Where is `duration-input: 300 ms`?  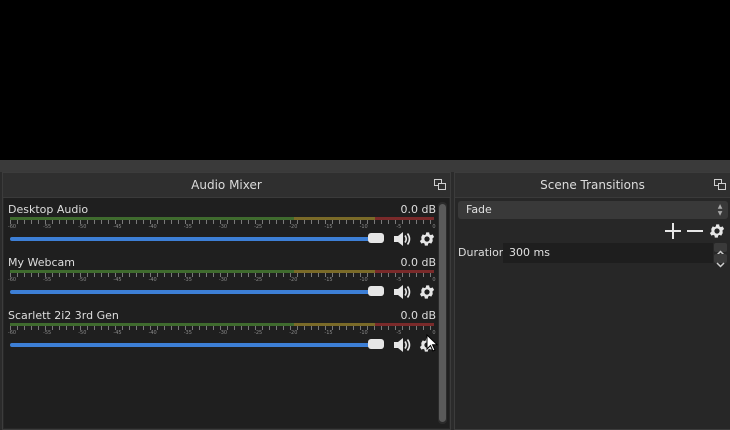
duration-input: 300 ms is located at coordinates (608, 253).